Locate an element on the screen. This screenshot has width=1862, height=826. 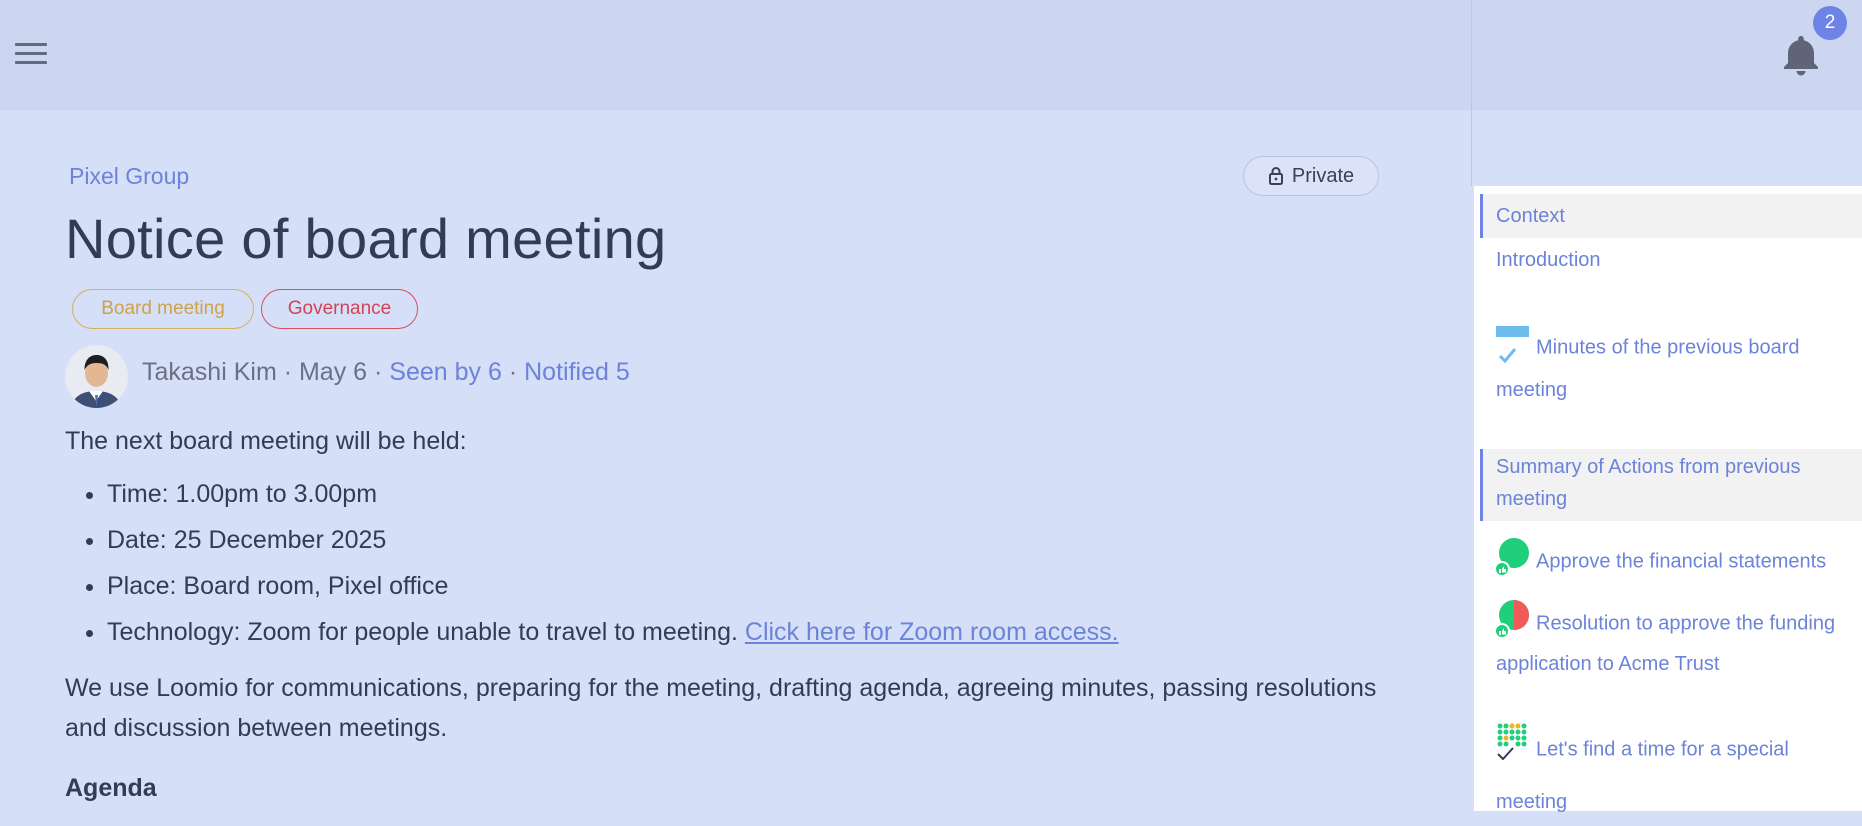
toc-item-special-meeting: Let's find a time for a special meeting is located at coordinates (1645, 774).